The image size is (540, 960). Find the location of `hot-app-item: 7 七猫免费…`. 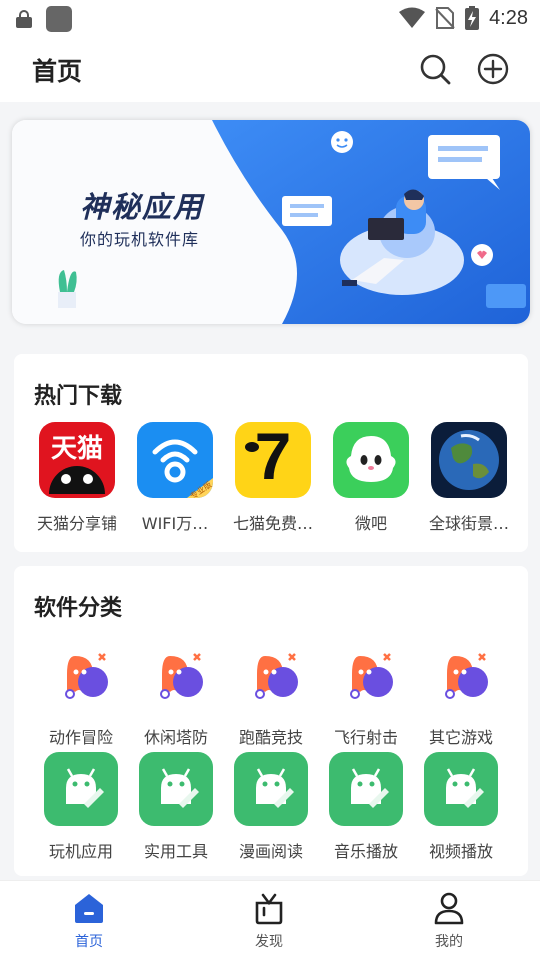

hot-app-item: 7 七猫免费… is located at coordinates (273, 478).